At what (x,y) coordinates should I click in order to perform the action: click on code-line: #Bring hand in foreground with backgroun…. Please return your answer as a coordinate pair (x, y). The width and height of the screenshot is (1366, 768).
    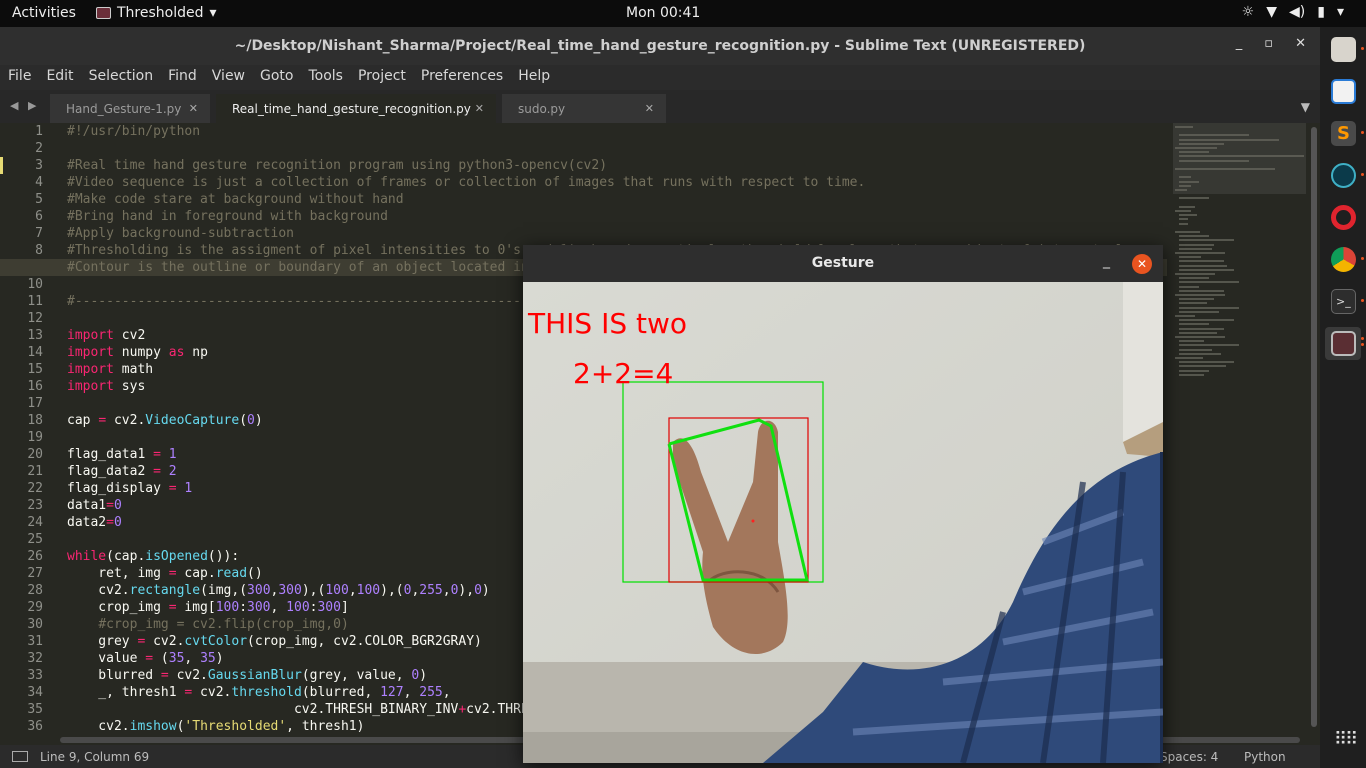
    Looking at the image, I should click on (227, 216).